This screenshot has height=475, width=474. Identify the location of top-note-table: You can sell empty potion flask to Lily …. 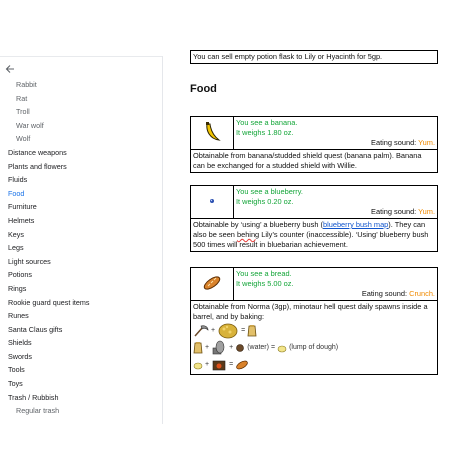
(314, 57).